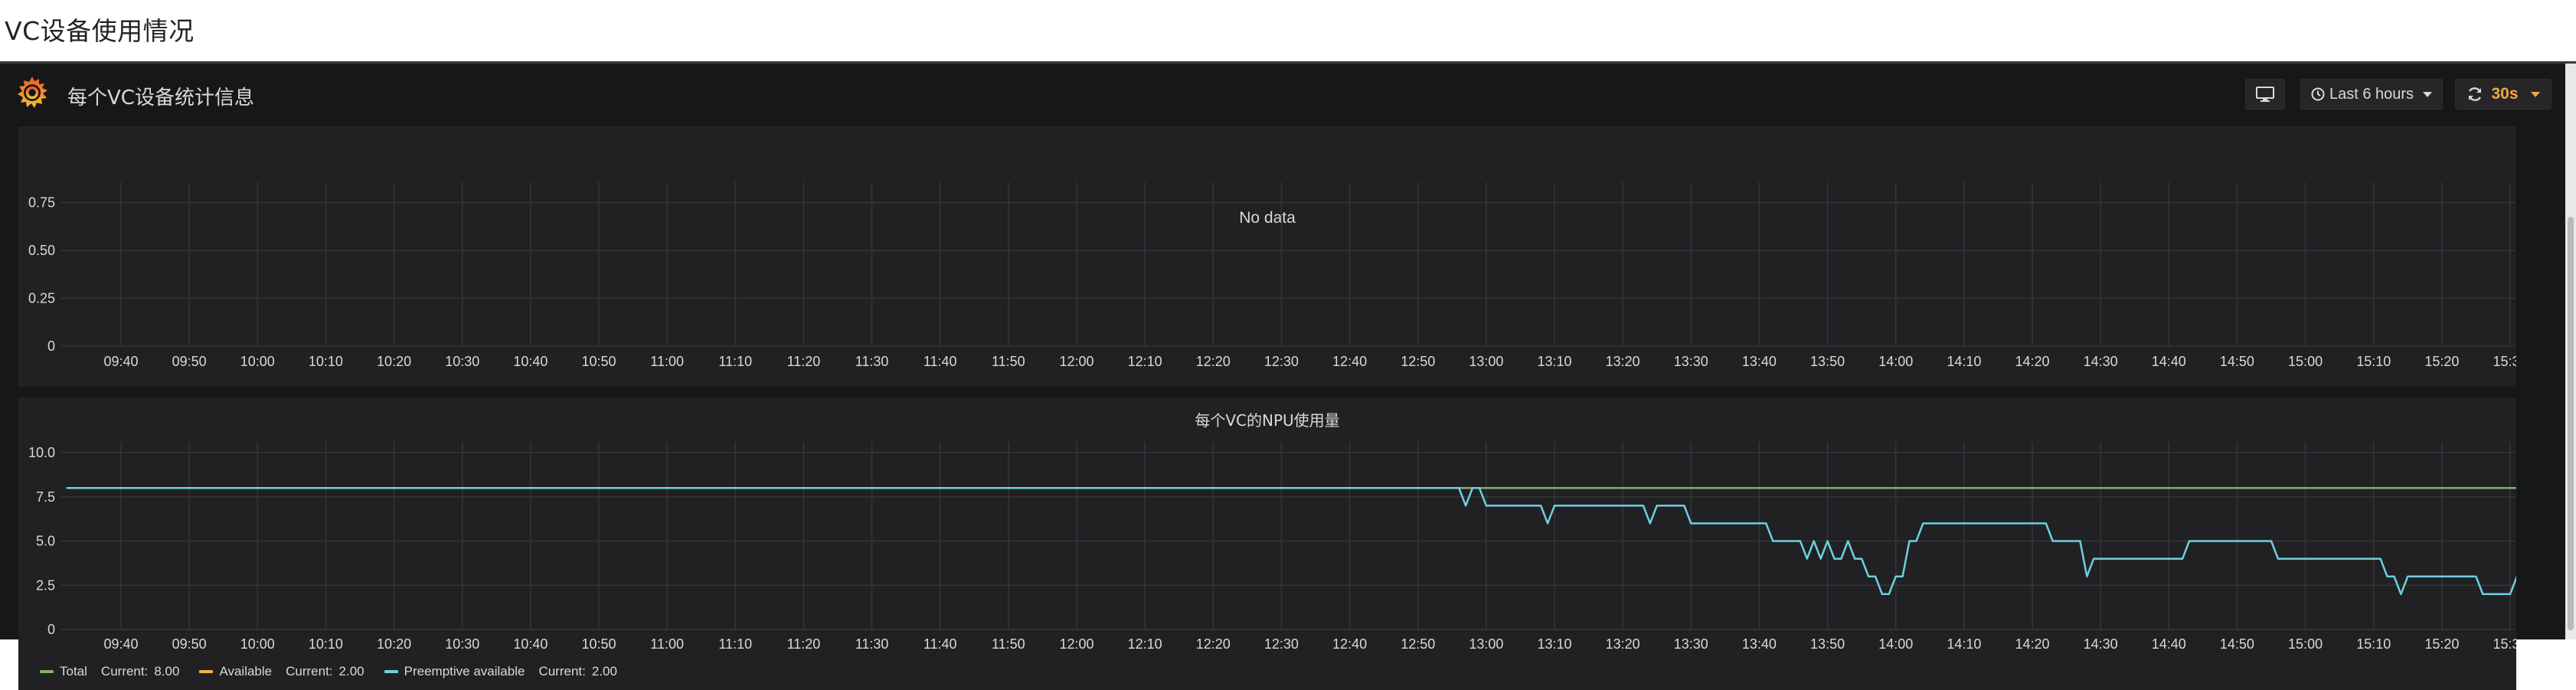 The image size is (2576, 690). I want to click on caret-down-icon, so click(2428, 94).